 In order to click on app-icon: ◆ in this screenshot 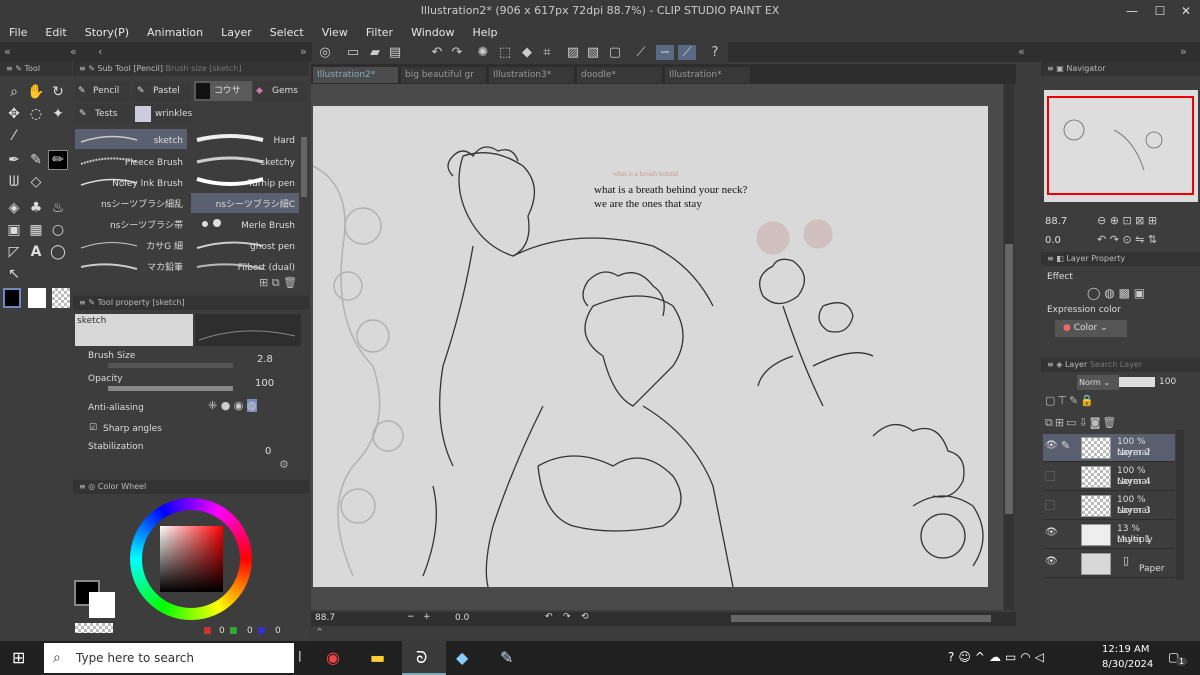, I will do `click(462, 657)`.